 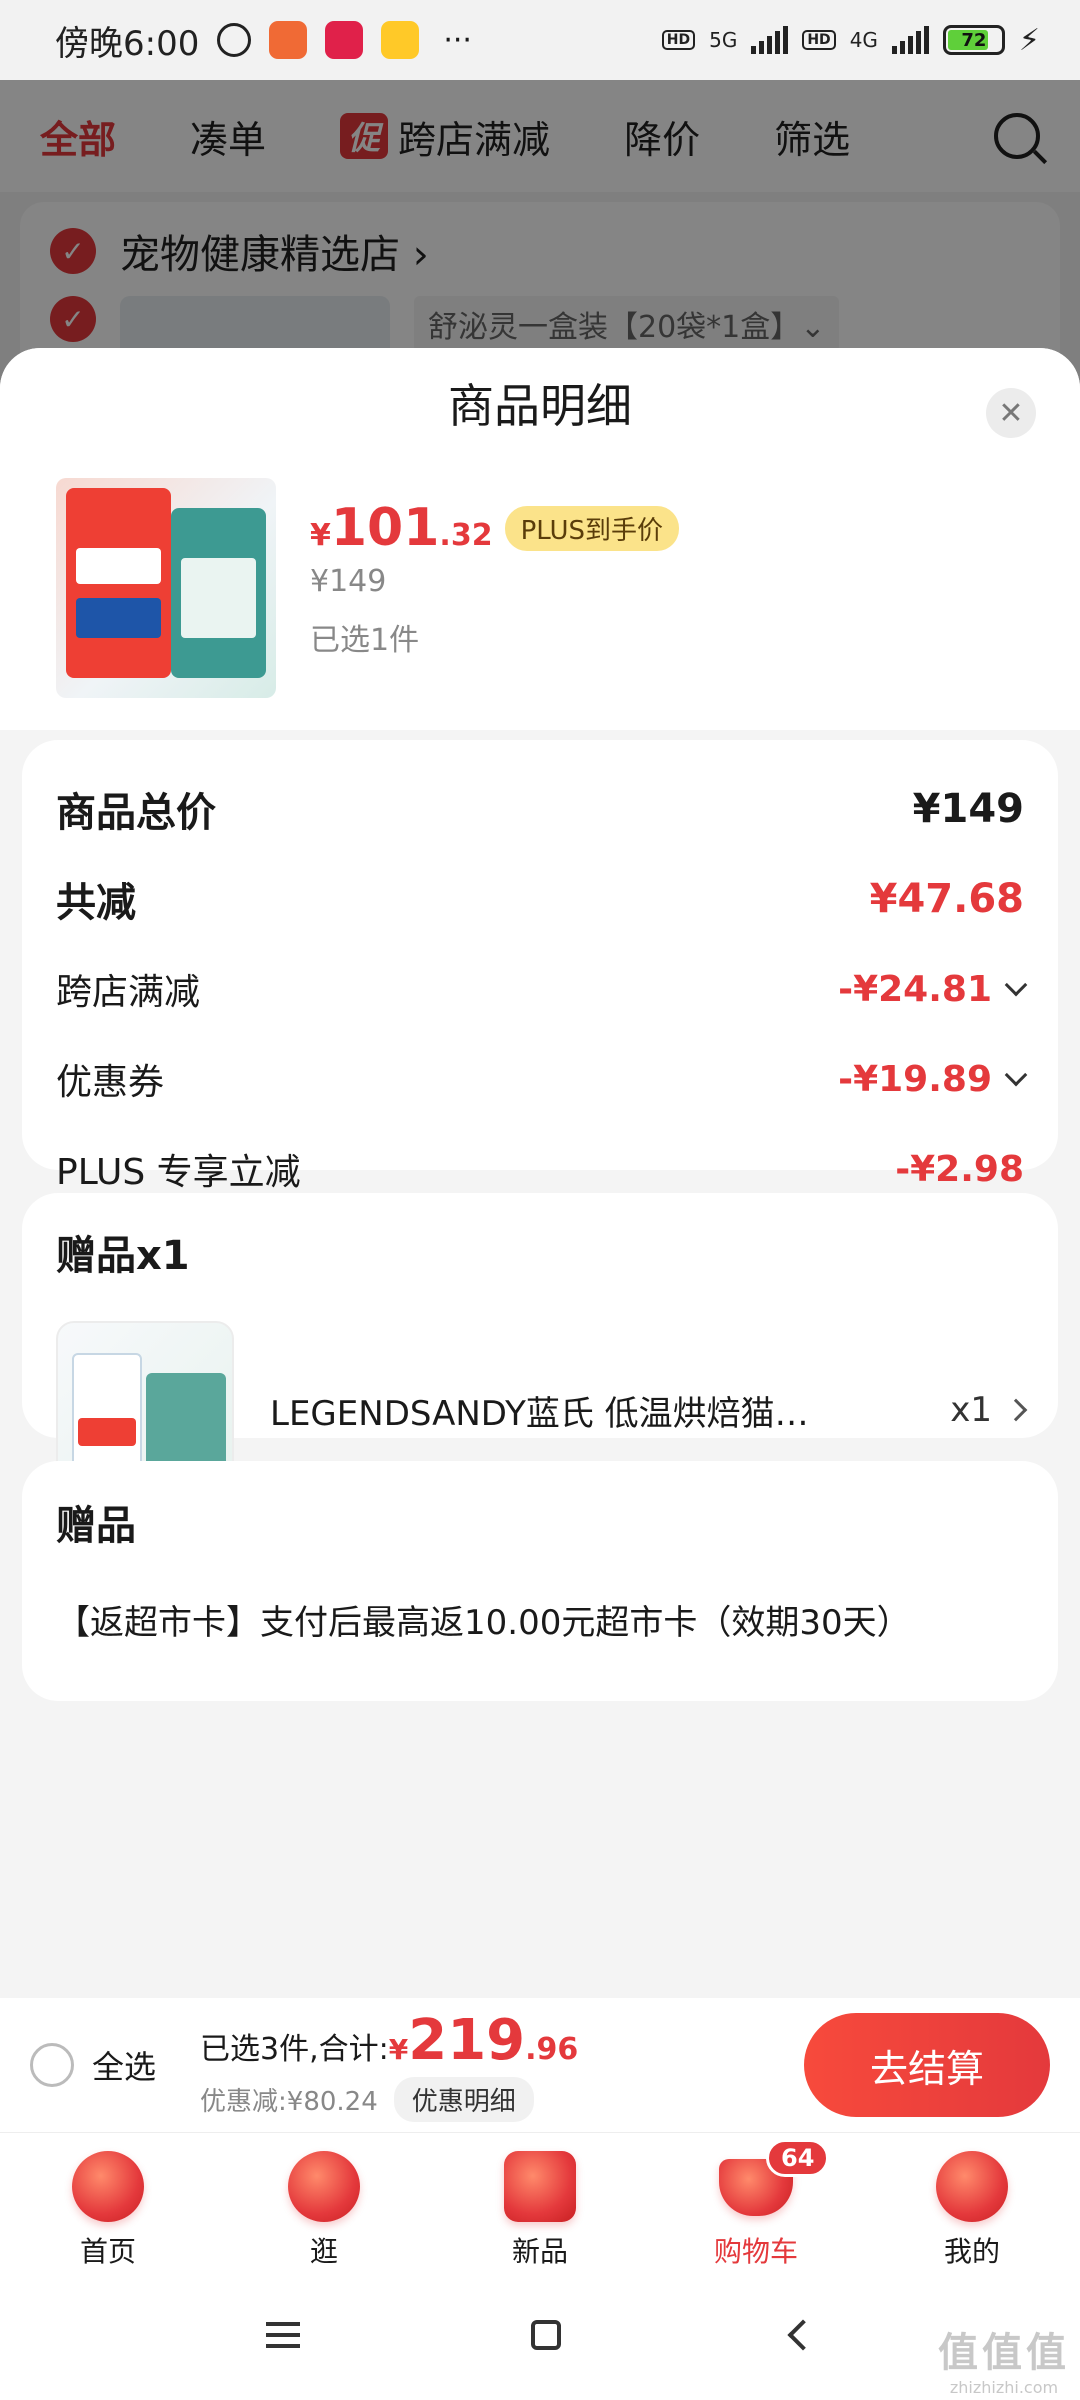 I want to click on product-info: ¥ 101 .32 PLUS到手价 ¥149 已选1件, so click(x=494, y=604).